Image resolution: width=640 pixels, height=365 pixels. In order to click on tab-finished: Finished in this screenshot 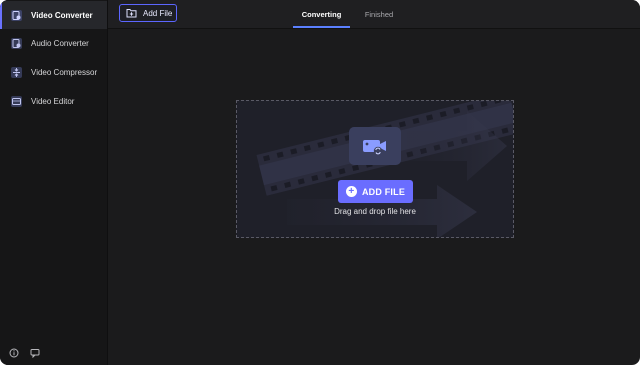, I will do `click(379, 14)`.